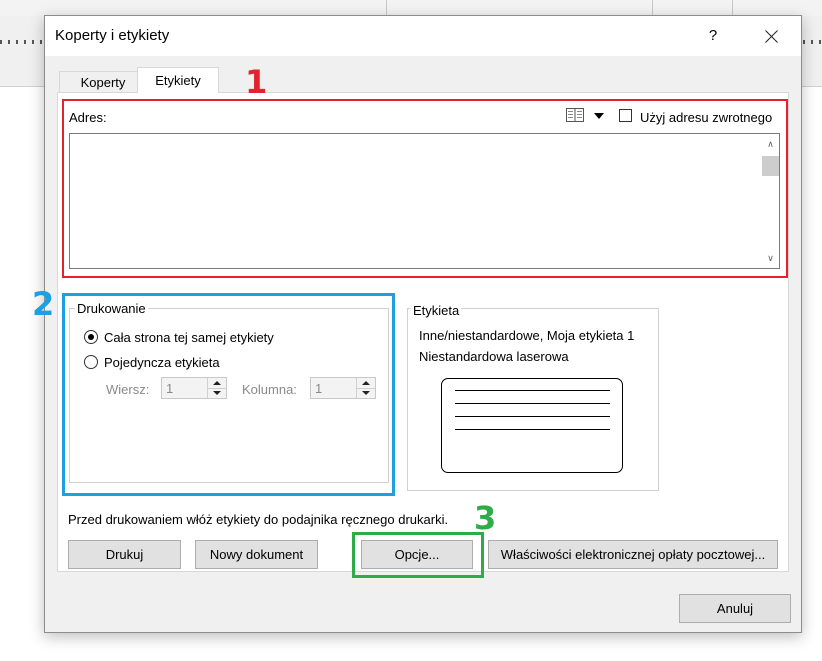 The width and height of the screenshot is (822, 661). What do you see at coordinates (436, 310) in the screenshot?
I see `label-group-title: Etykieta` at bounding box center [436, 310].